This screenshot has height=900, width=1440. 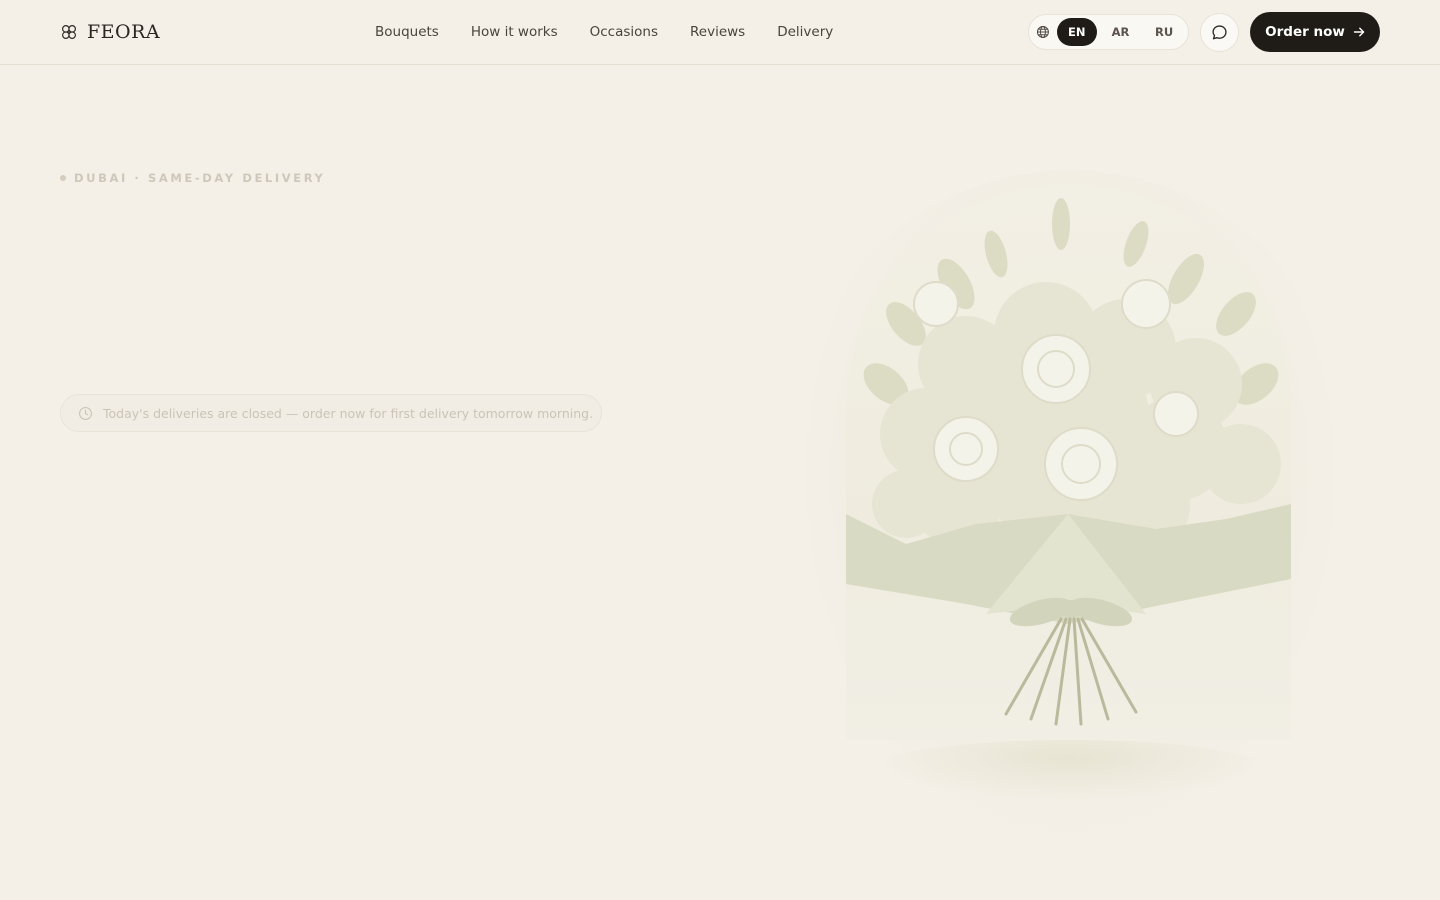 I want to click on language-option-ar: AR, so click(x=1121, y=32).